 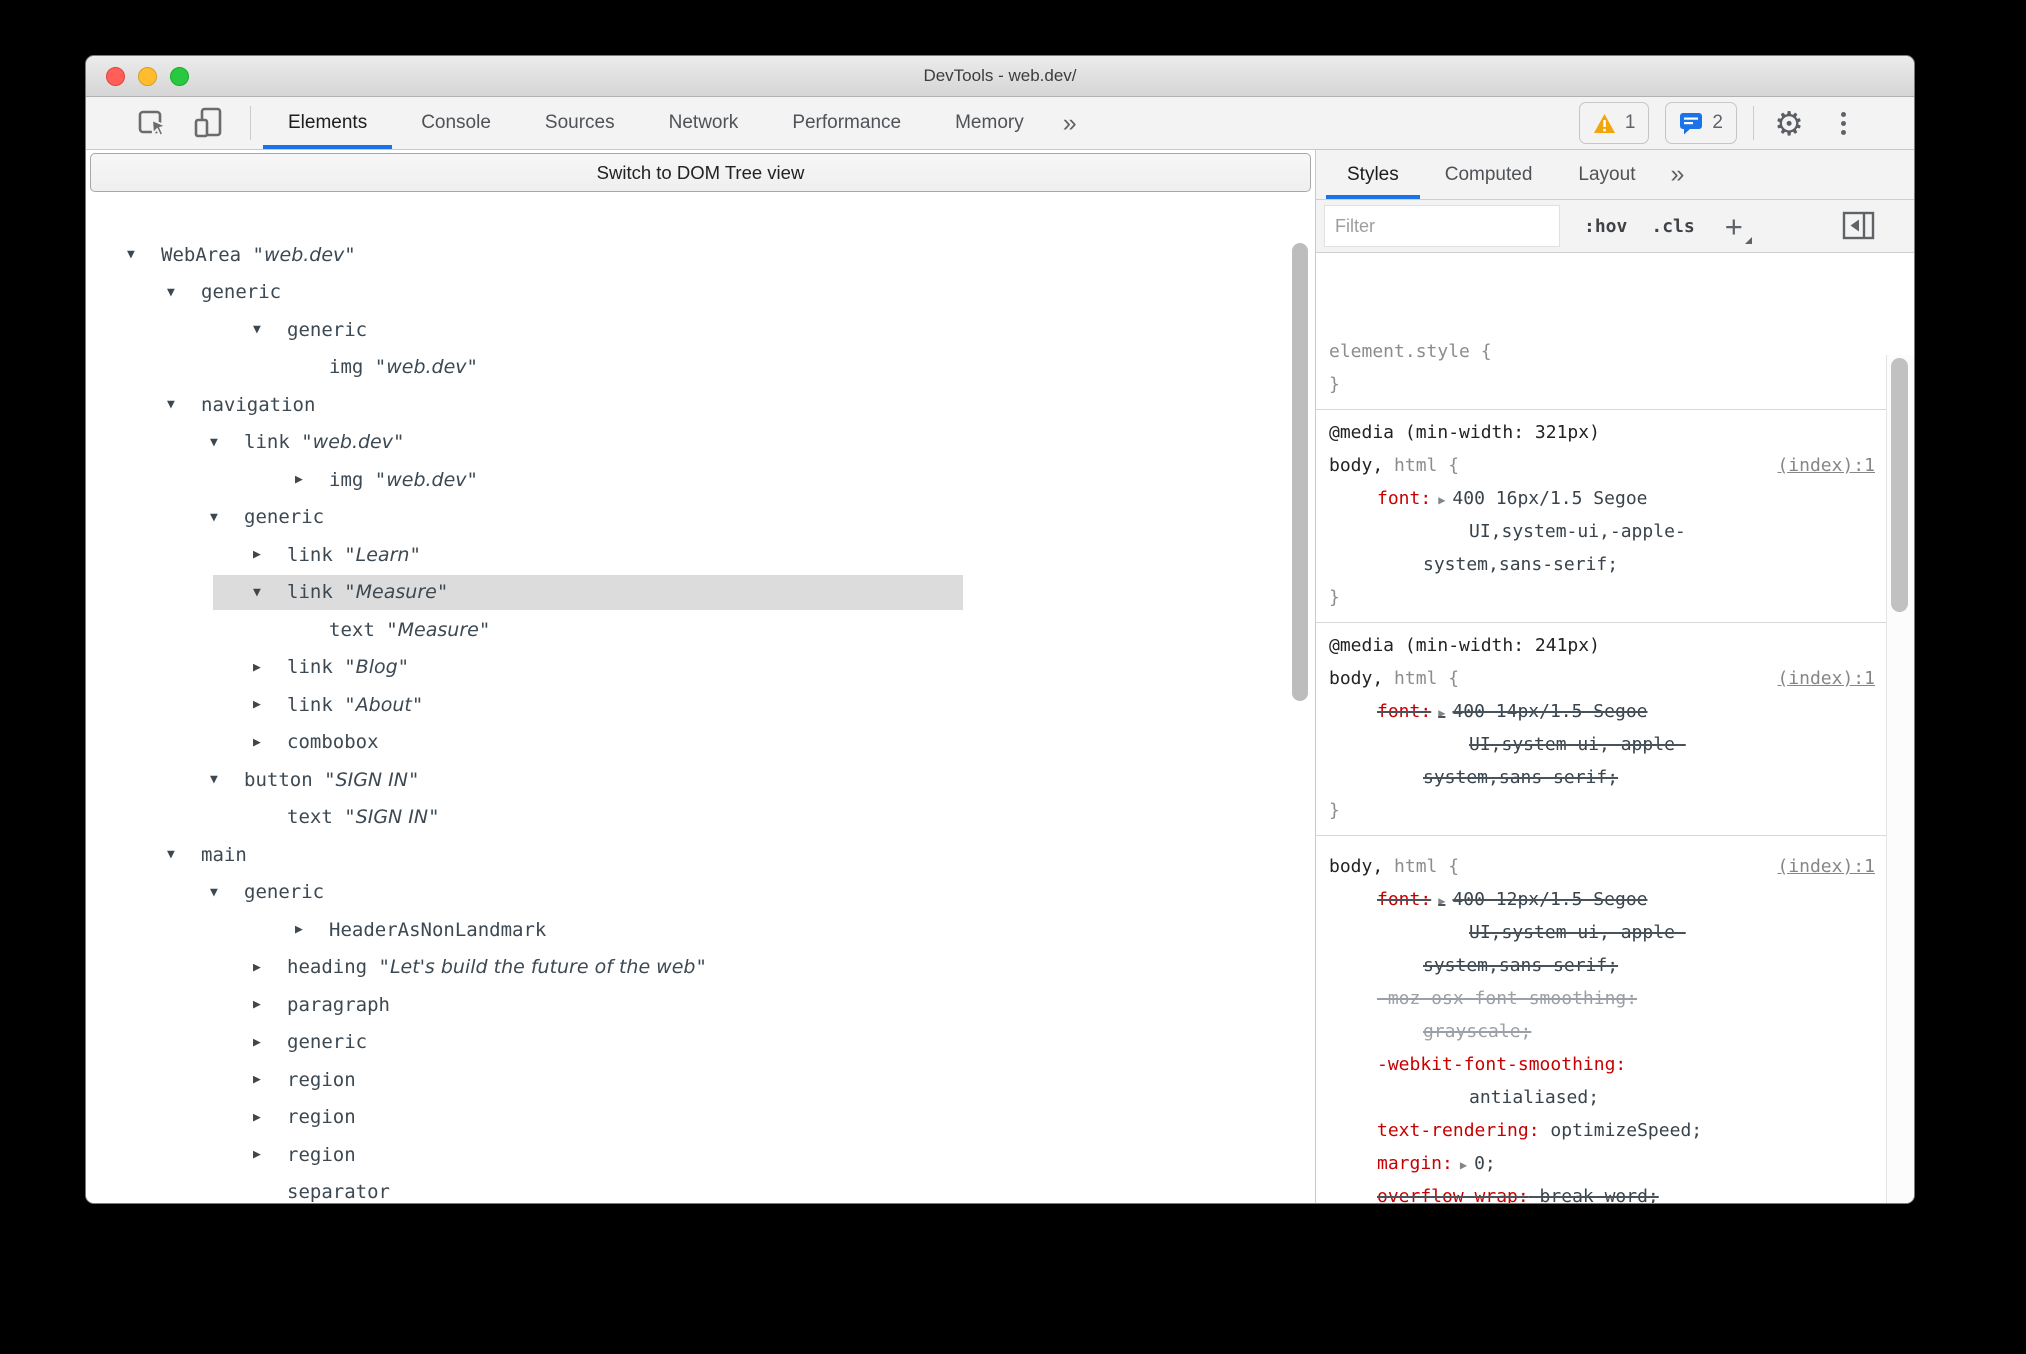 What do you see at coordinates (700, 172) in the screenshot?
I see `switch-to-dom-tree-button: Switch to DOM Tree view` at bounding box center [700, 172].